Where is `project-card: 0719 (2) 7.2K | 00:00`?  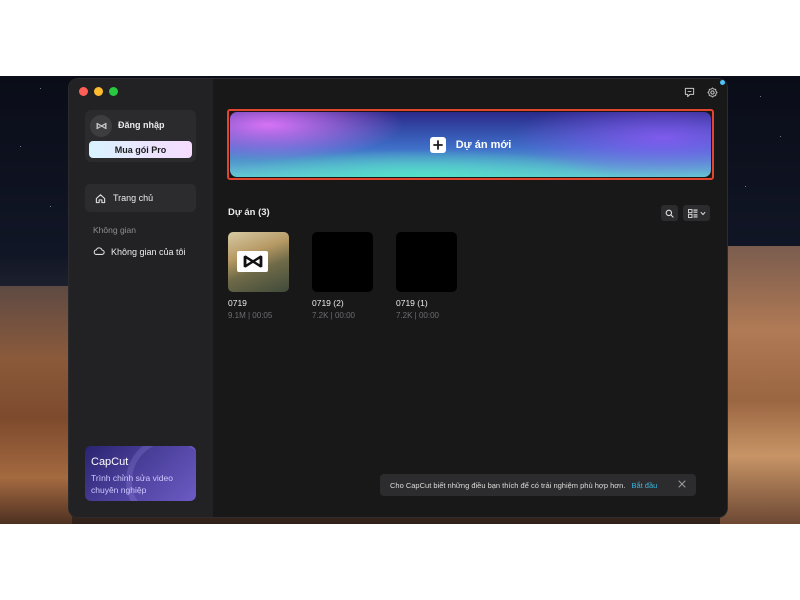
project-card: 0719 (2) 7.2K | 00:00 is located at coordinates (343, 276).